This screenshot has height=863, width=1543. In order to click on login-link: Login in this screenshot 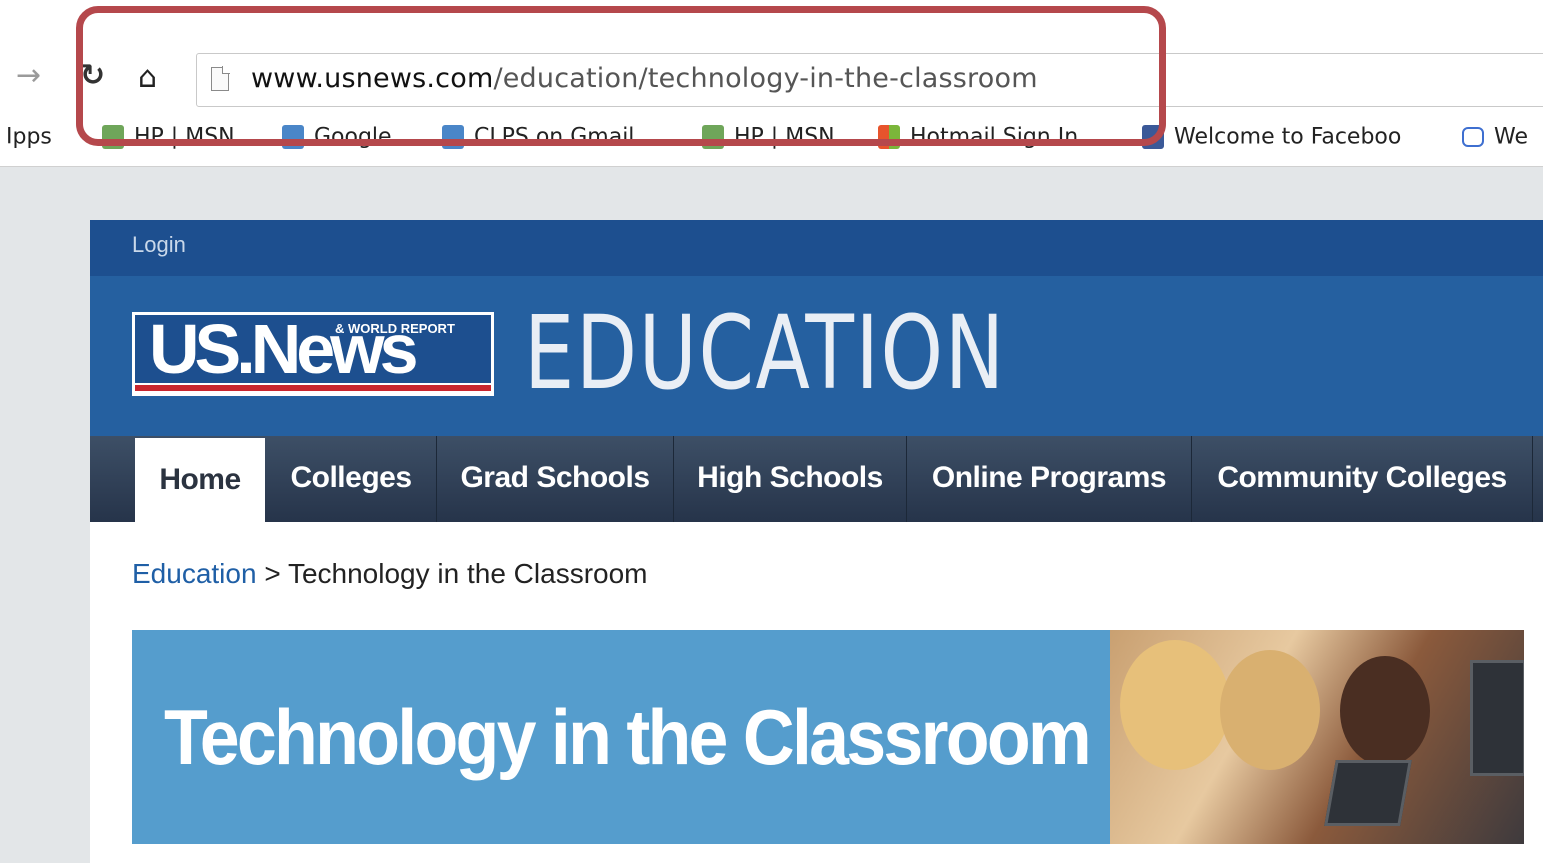, I will do `click(159, 245)`.